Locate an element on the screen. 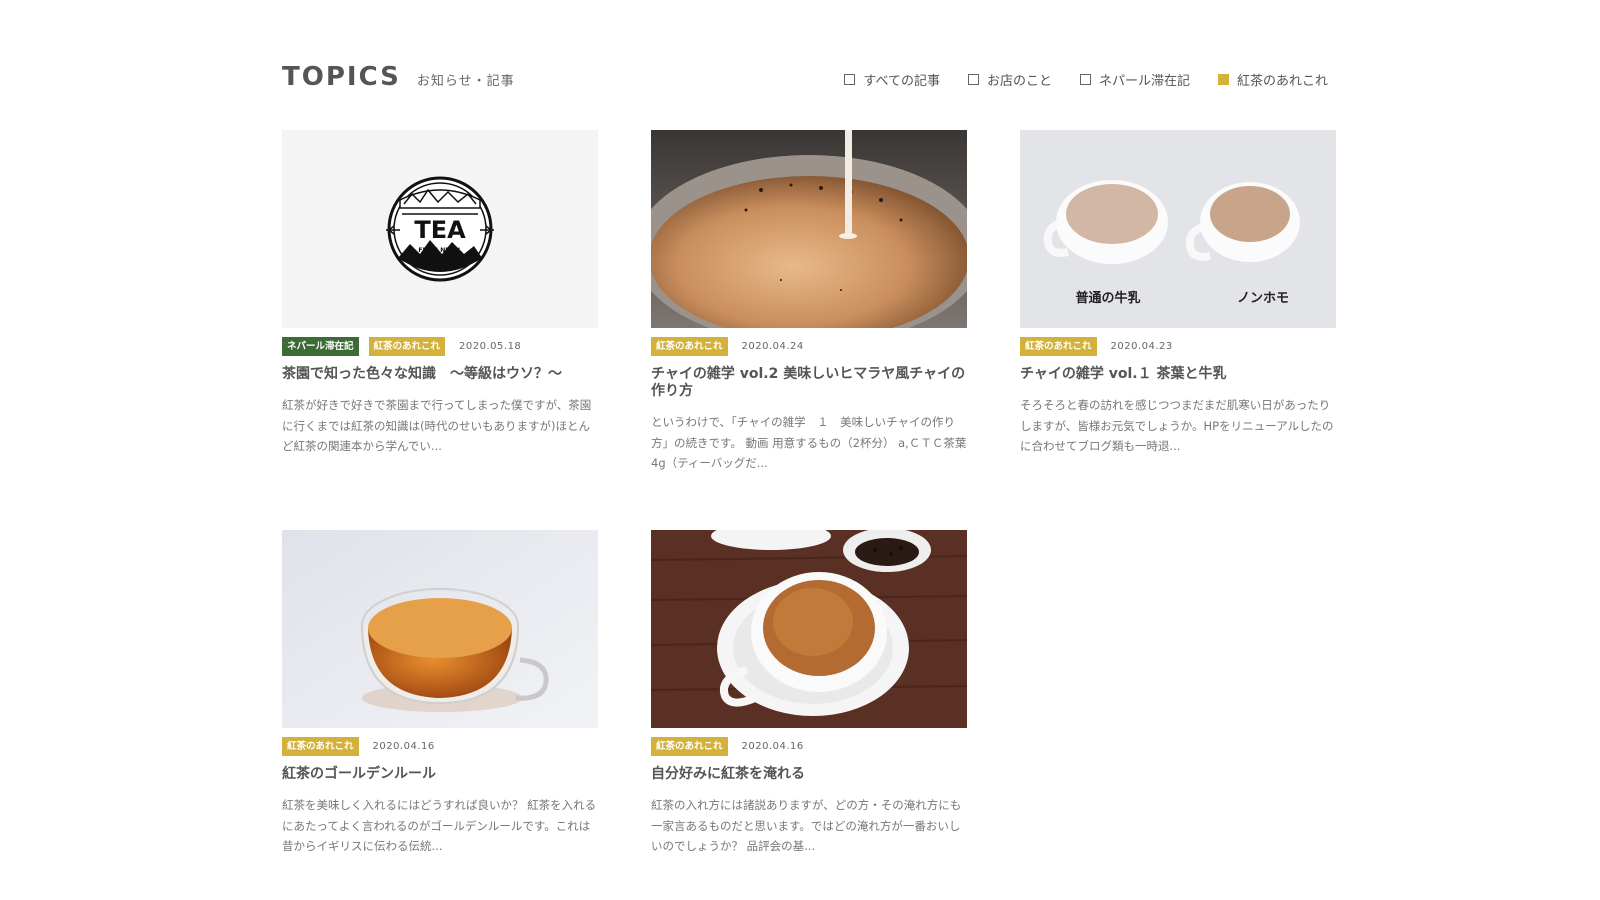 Image resolution: width=1600 pixels, height=900 pixels. page-title: TOPICS is located at coordinates (341, 77).